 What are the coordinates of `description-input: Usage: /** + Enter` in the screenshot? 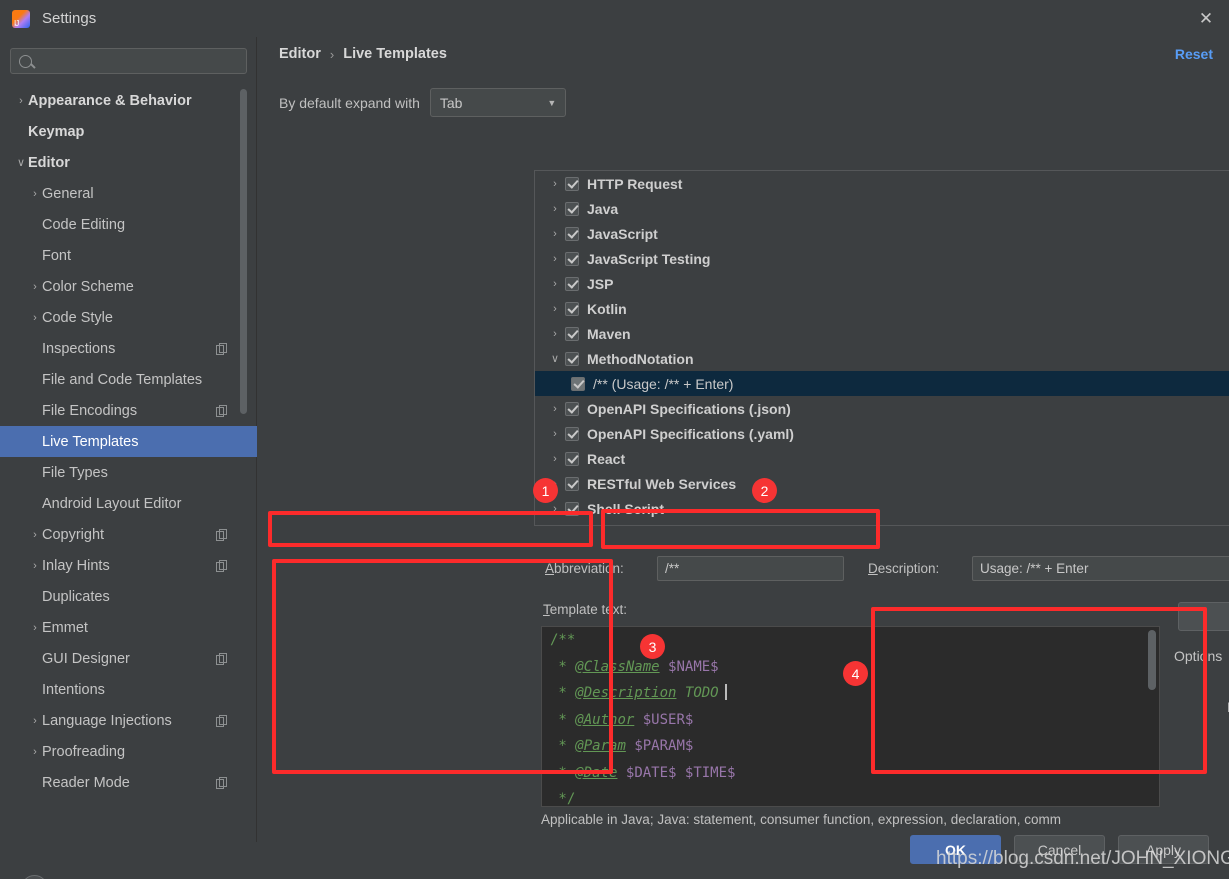 It's located at (1100, 568).